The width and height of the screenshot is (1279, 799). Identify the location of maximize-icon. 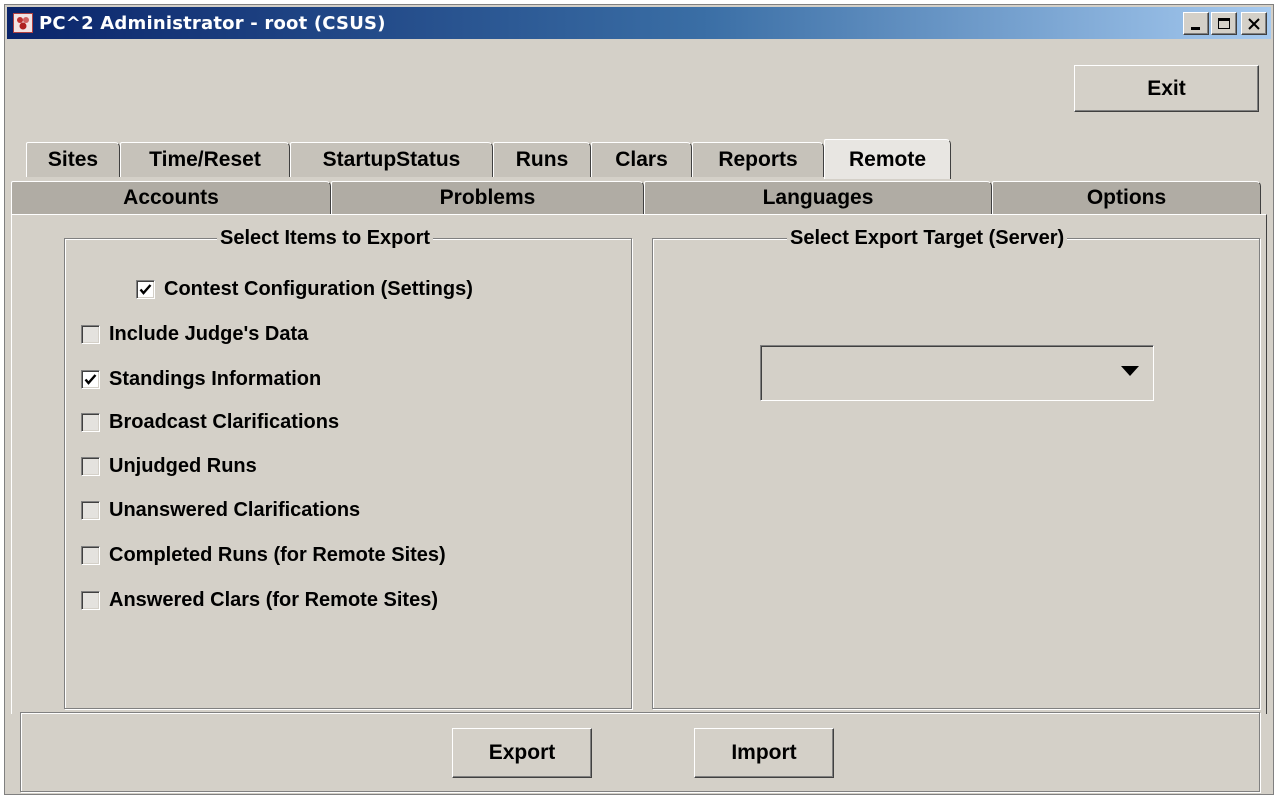
(1224, 23).